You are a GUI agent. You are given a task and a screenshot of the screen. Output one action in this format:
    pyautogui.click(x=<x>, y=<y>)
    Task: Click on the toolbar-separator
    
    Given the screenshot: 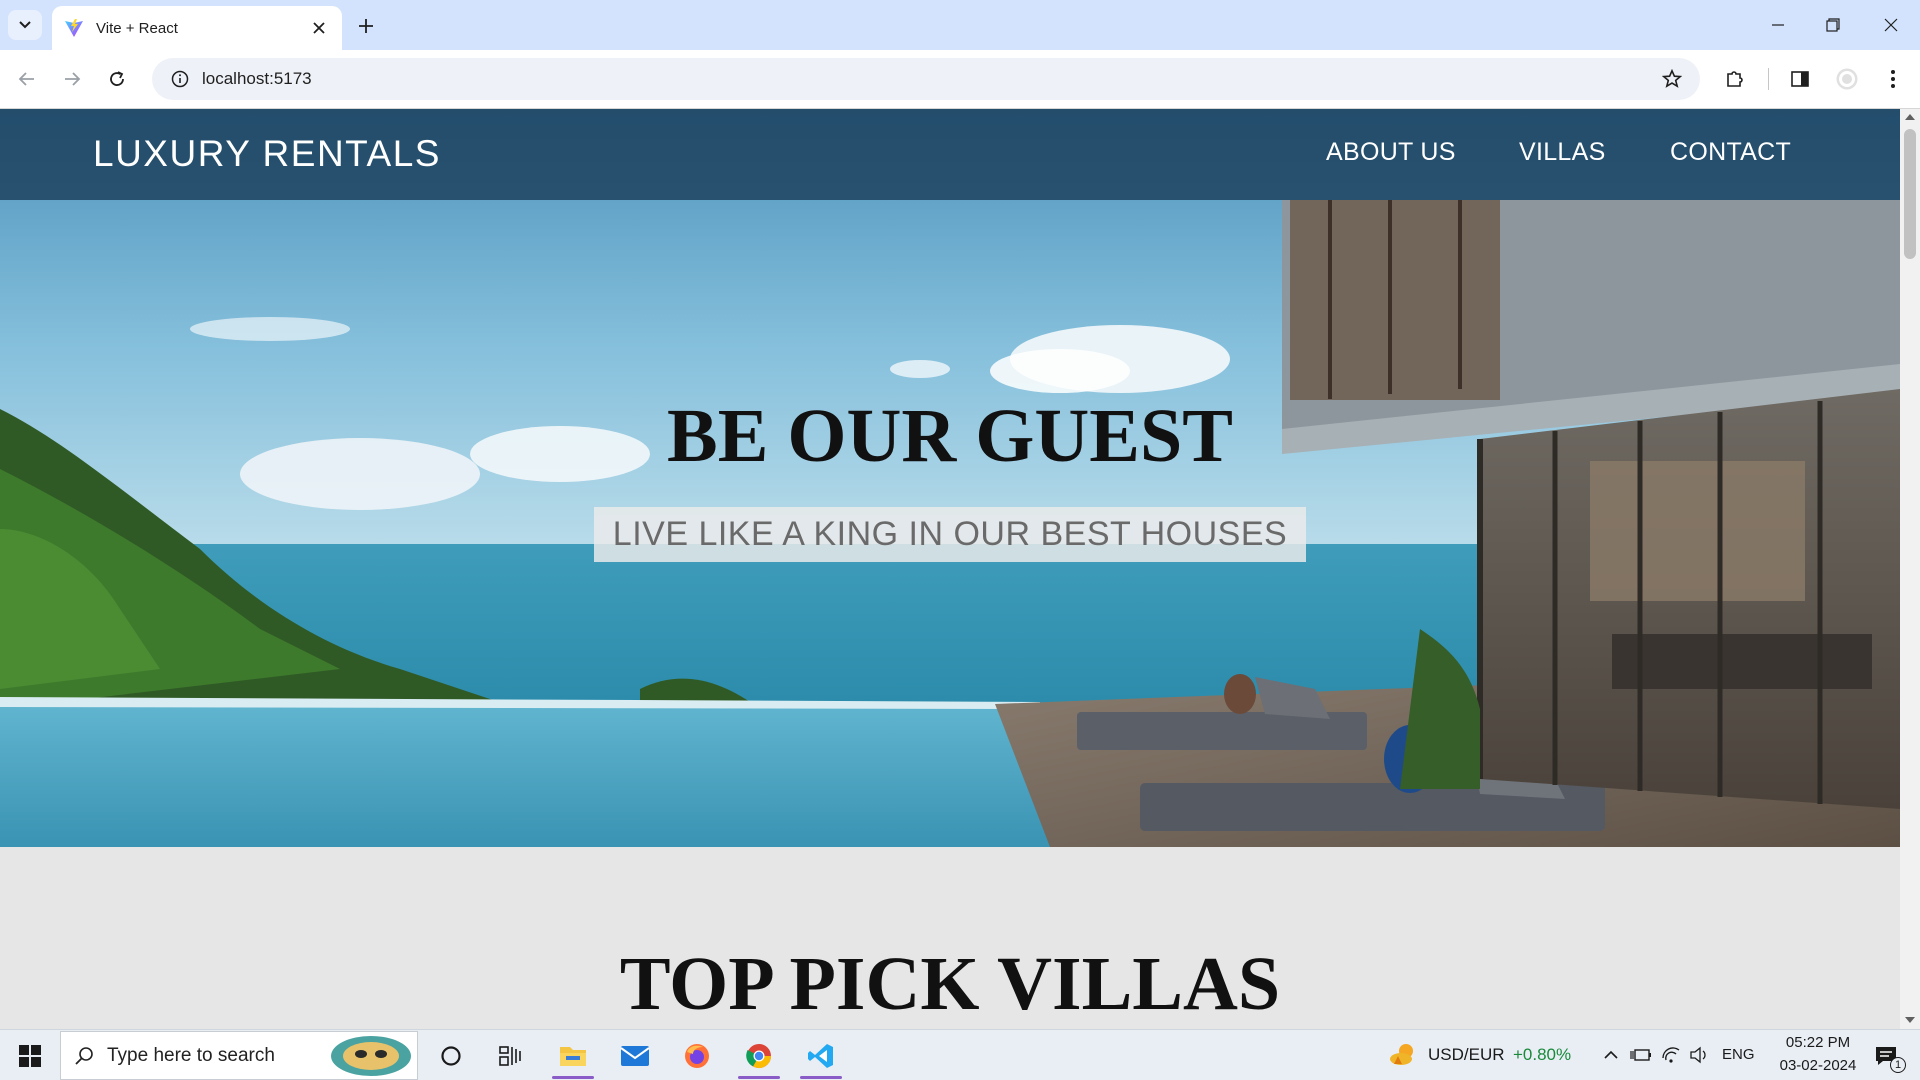 What is the action you would take?
    pyautogui.click(x=1768, y=79)
    